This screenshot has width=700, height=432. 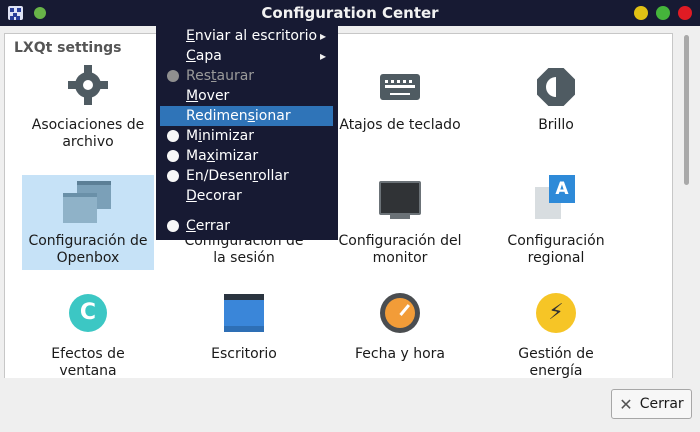 What do you see at coordinates (219, 196) in the screenshot?
I see `menu-label: ecorar` at bounding box center [219, 196].